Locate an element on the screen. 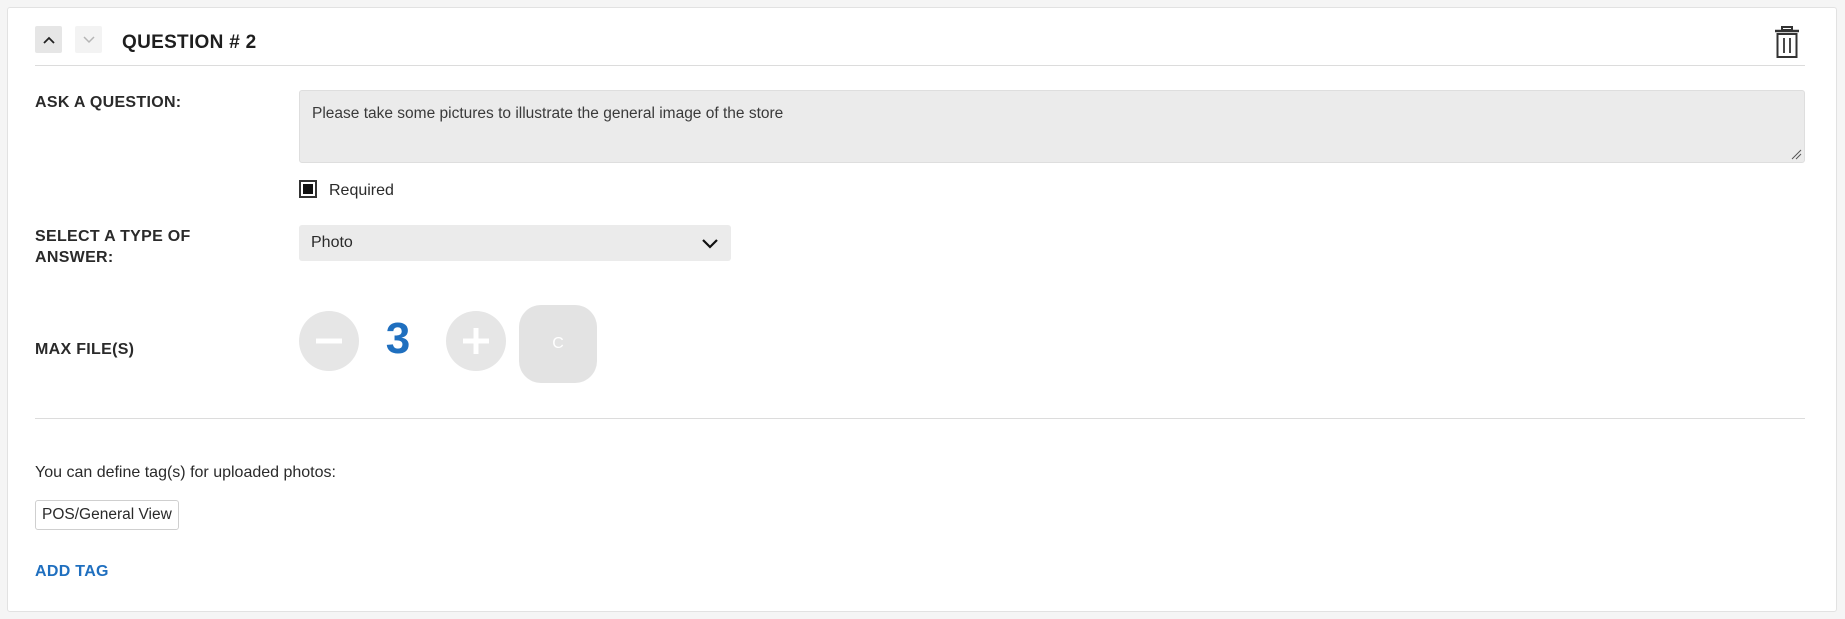 The height and width of the screenshot is (619, 1845). tag-chip: POS/General View is located at coordinates (107, 515).